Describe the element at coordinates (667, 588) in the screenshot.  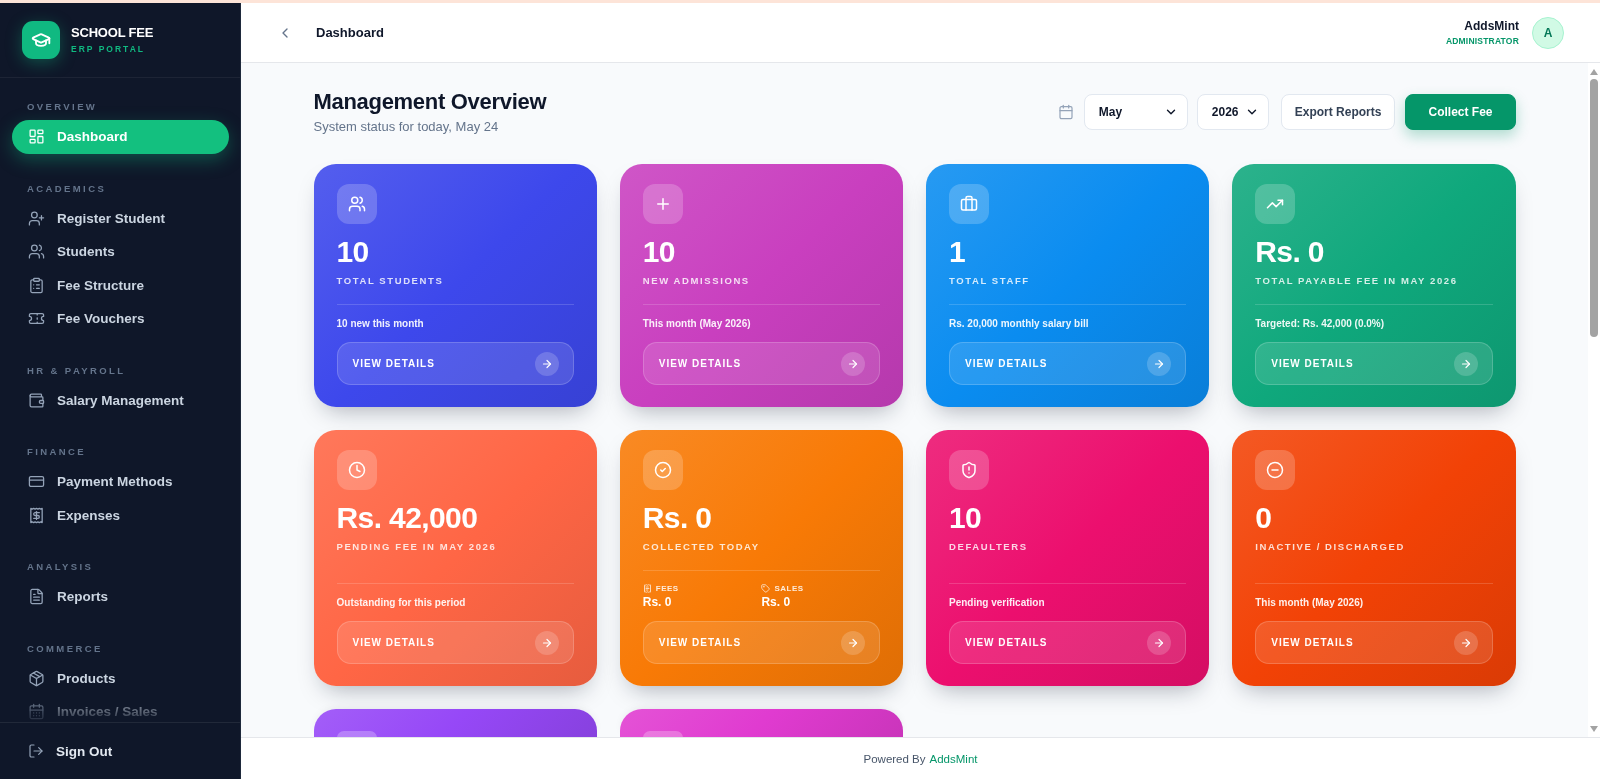
I see `breakdown-label: FEES` at that location.